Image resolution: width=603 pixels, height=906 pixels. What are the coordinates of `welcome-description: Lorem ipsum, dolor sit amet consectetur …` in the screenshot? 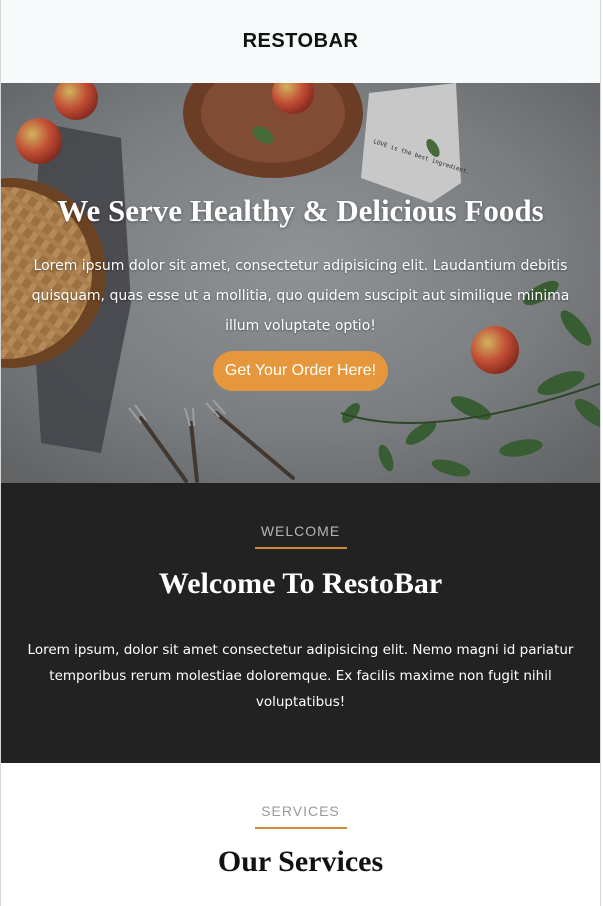 It's located at (300, 676).